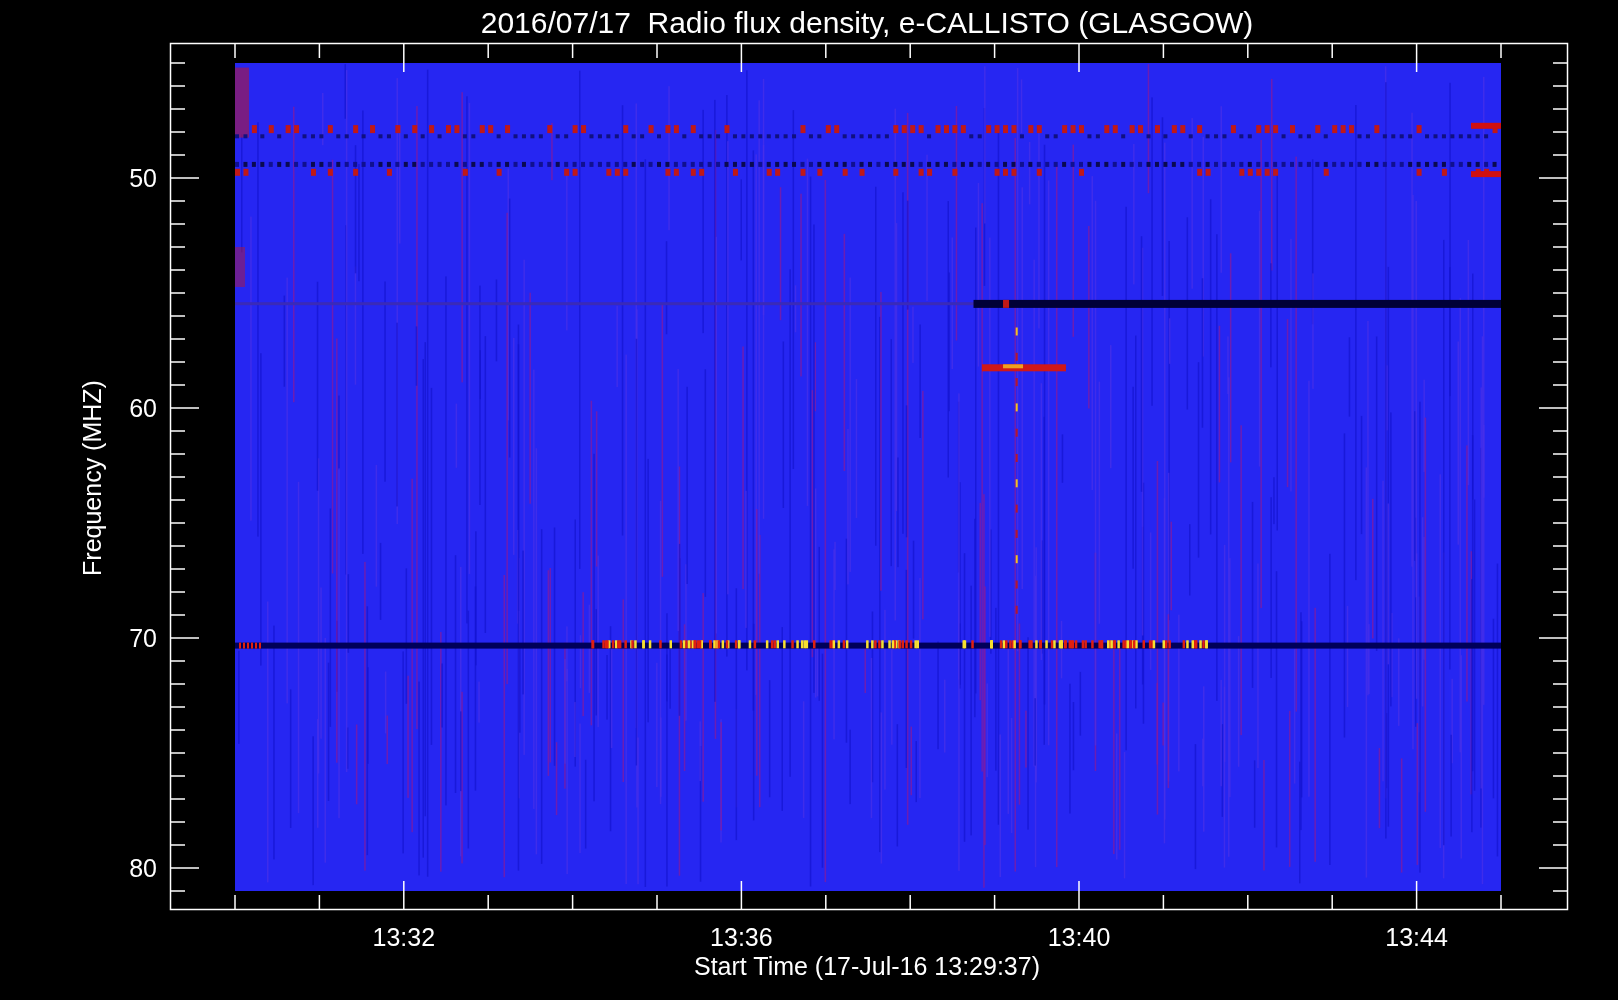  What do you see at coordinates (92, 478) in the screenshot?
I see `y-axis-label: Frequency (MHZ)` at bounding box center [92, 478].